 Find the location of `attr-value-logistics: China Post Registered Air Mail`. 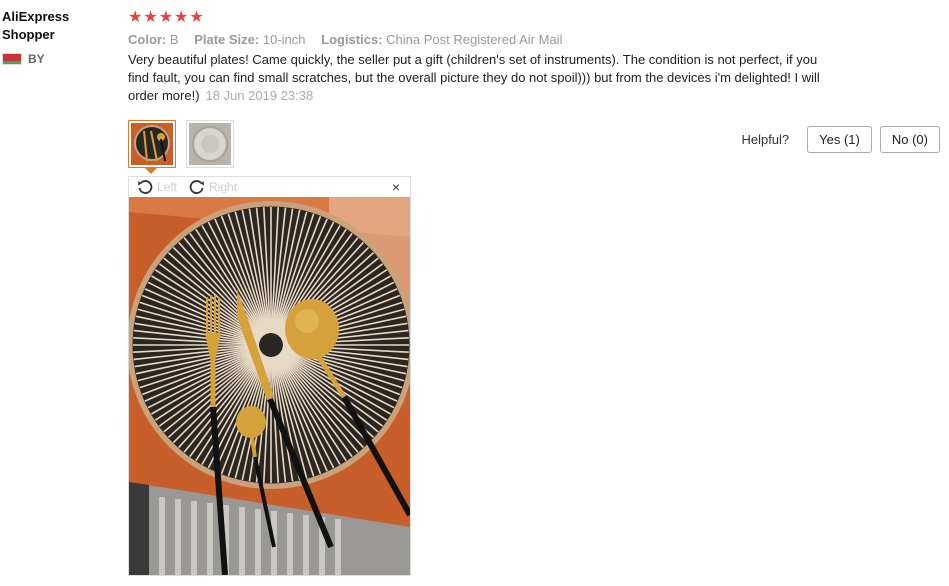

attr-value-logistics: China Post Registered Air Mail is located at coordinates (474, 39).